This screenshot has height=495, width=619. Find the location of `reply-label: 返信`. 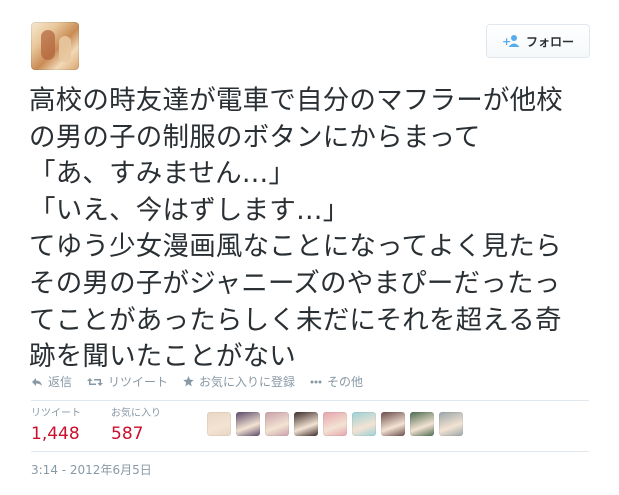

reply-label: 返信 is located at coordinates (60, 382).